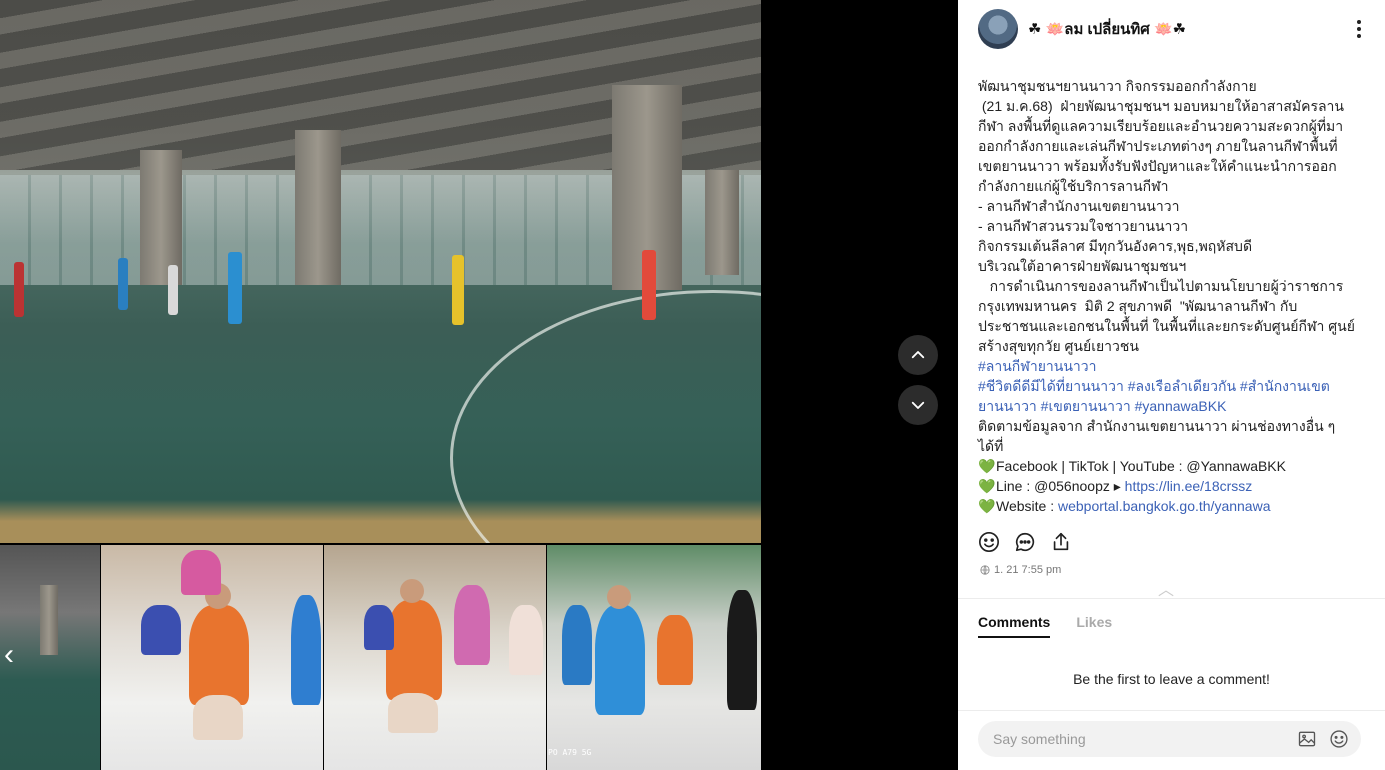  I want to click on comment-icon, so click(1025, 542).